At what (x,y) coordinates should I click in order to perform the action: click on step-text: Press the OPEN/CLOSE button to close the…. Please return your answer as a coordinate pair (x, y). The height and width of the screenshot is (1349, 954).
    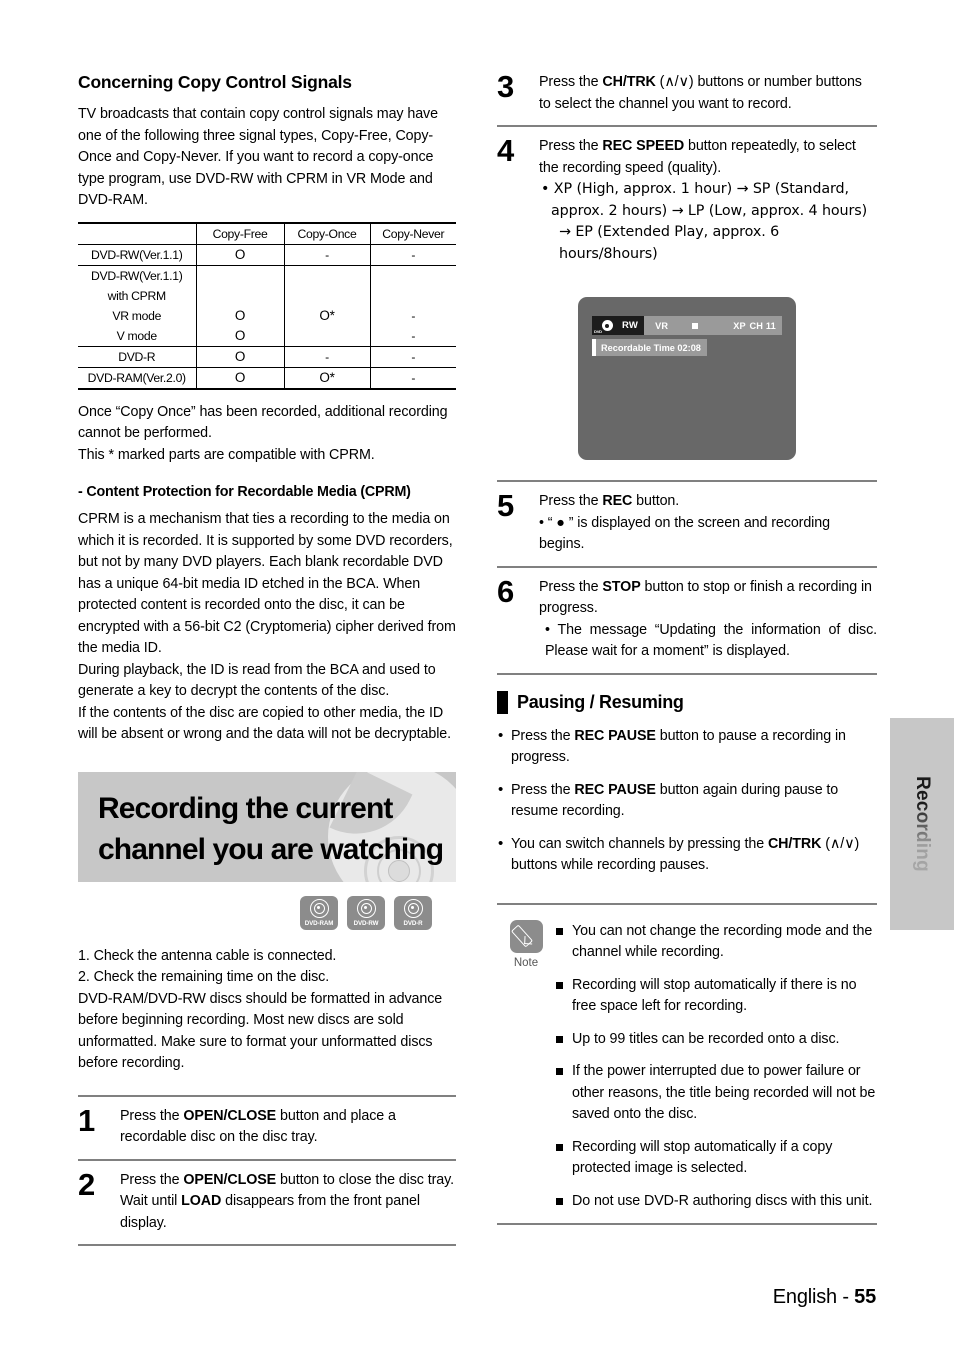
    Looking at the image, I should click on (288, 1202).